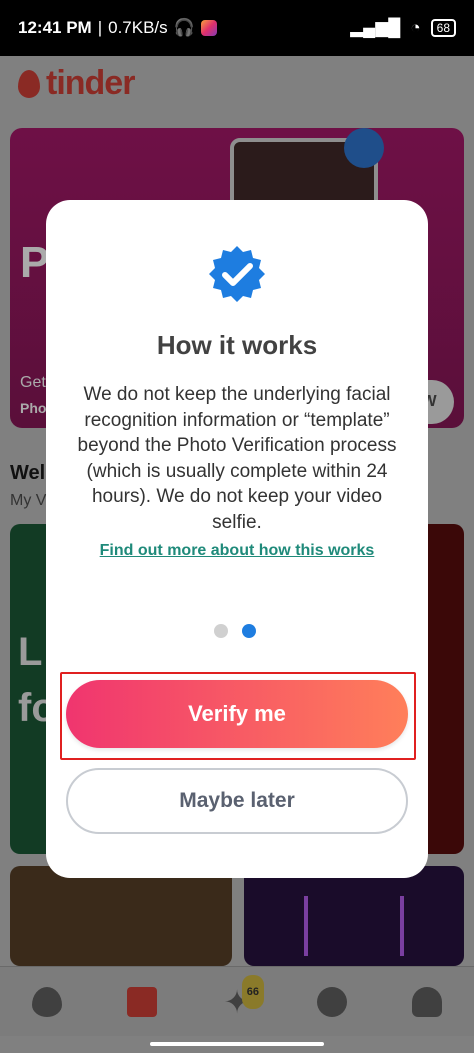 The width and height of the screenshot is (474, 1053). Describe the element at coordinates (47, 1001) in the screenshot. I see `nav-home-flame-icon` at that location.